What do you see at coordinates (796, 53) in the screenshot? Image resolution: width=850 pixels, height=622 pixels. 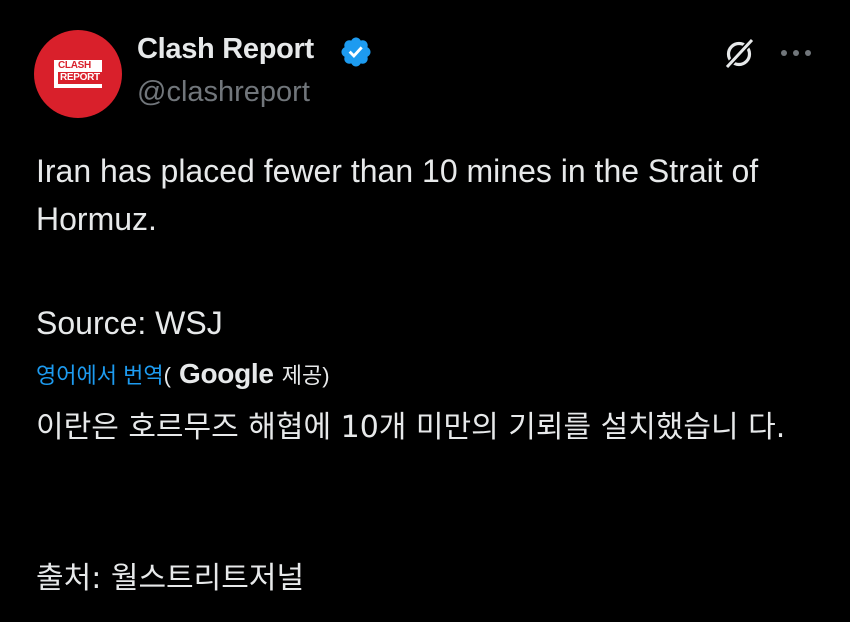 I see `more-dots-icon` at bounding box center [796, 53].